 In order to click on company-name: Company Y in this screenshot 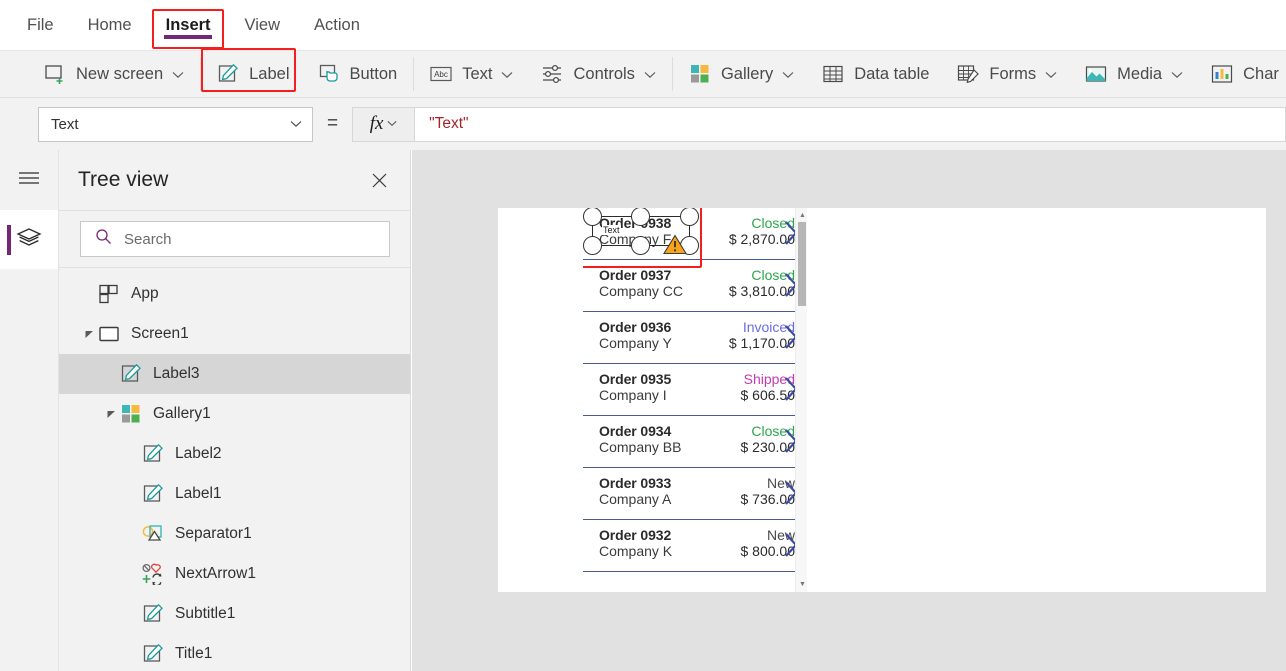, I will do `click(635, 343)`.